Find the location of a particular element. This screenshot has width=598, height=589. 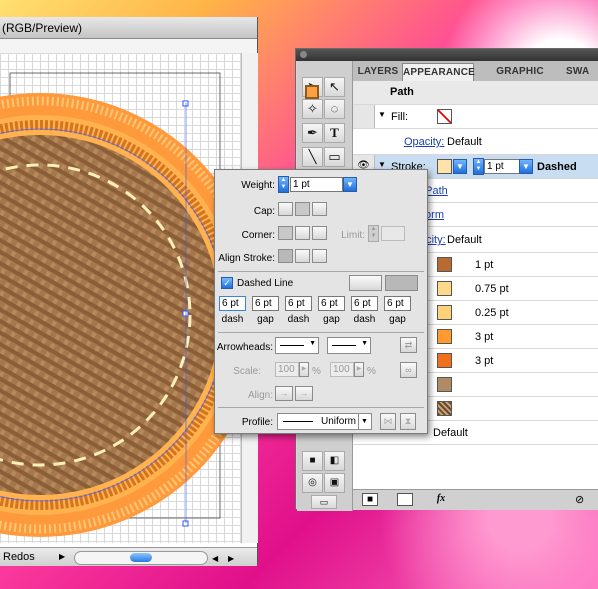

change-screen-mode-icon: ▭ is located at coordinates (324, 502).